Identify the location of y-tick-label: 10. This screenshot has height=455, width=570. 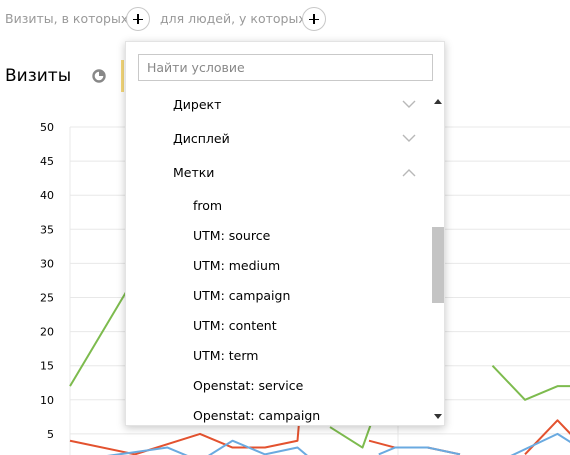
(47, 400).